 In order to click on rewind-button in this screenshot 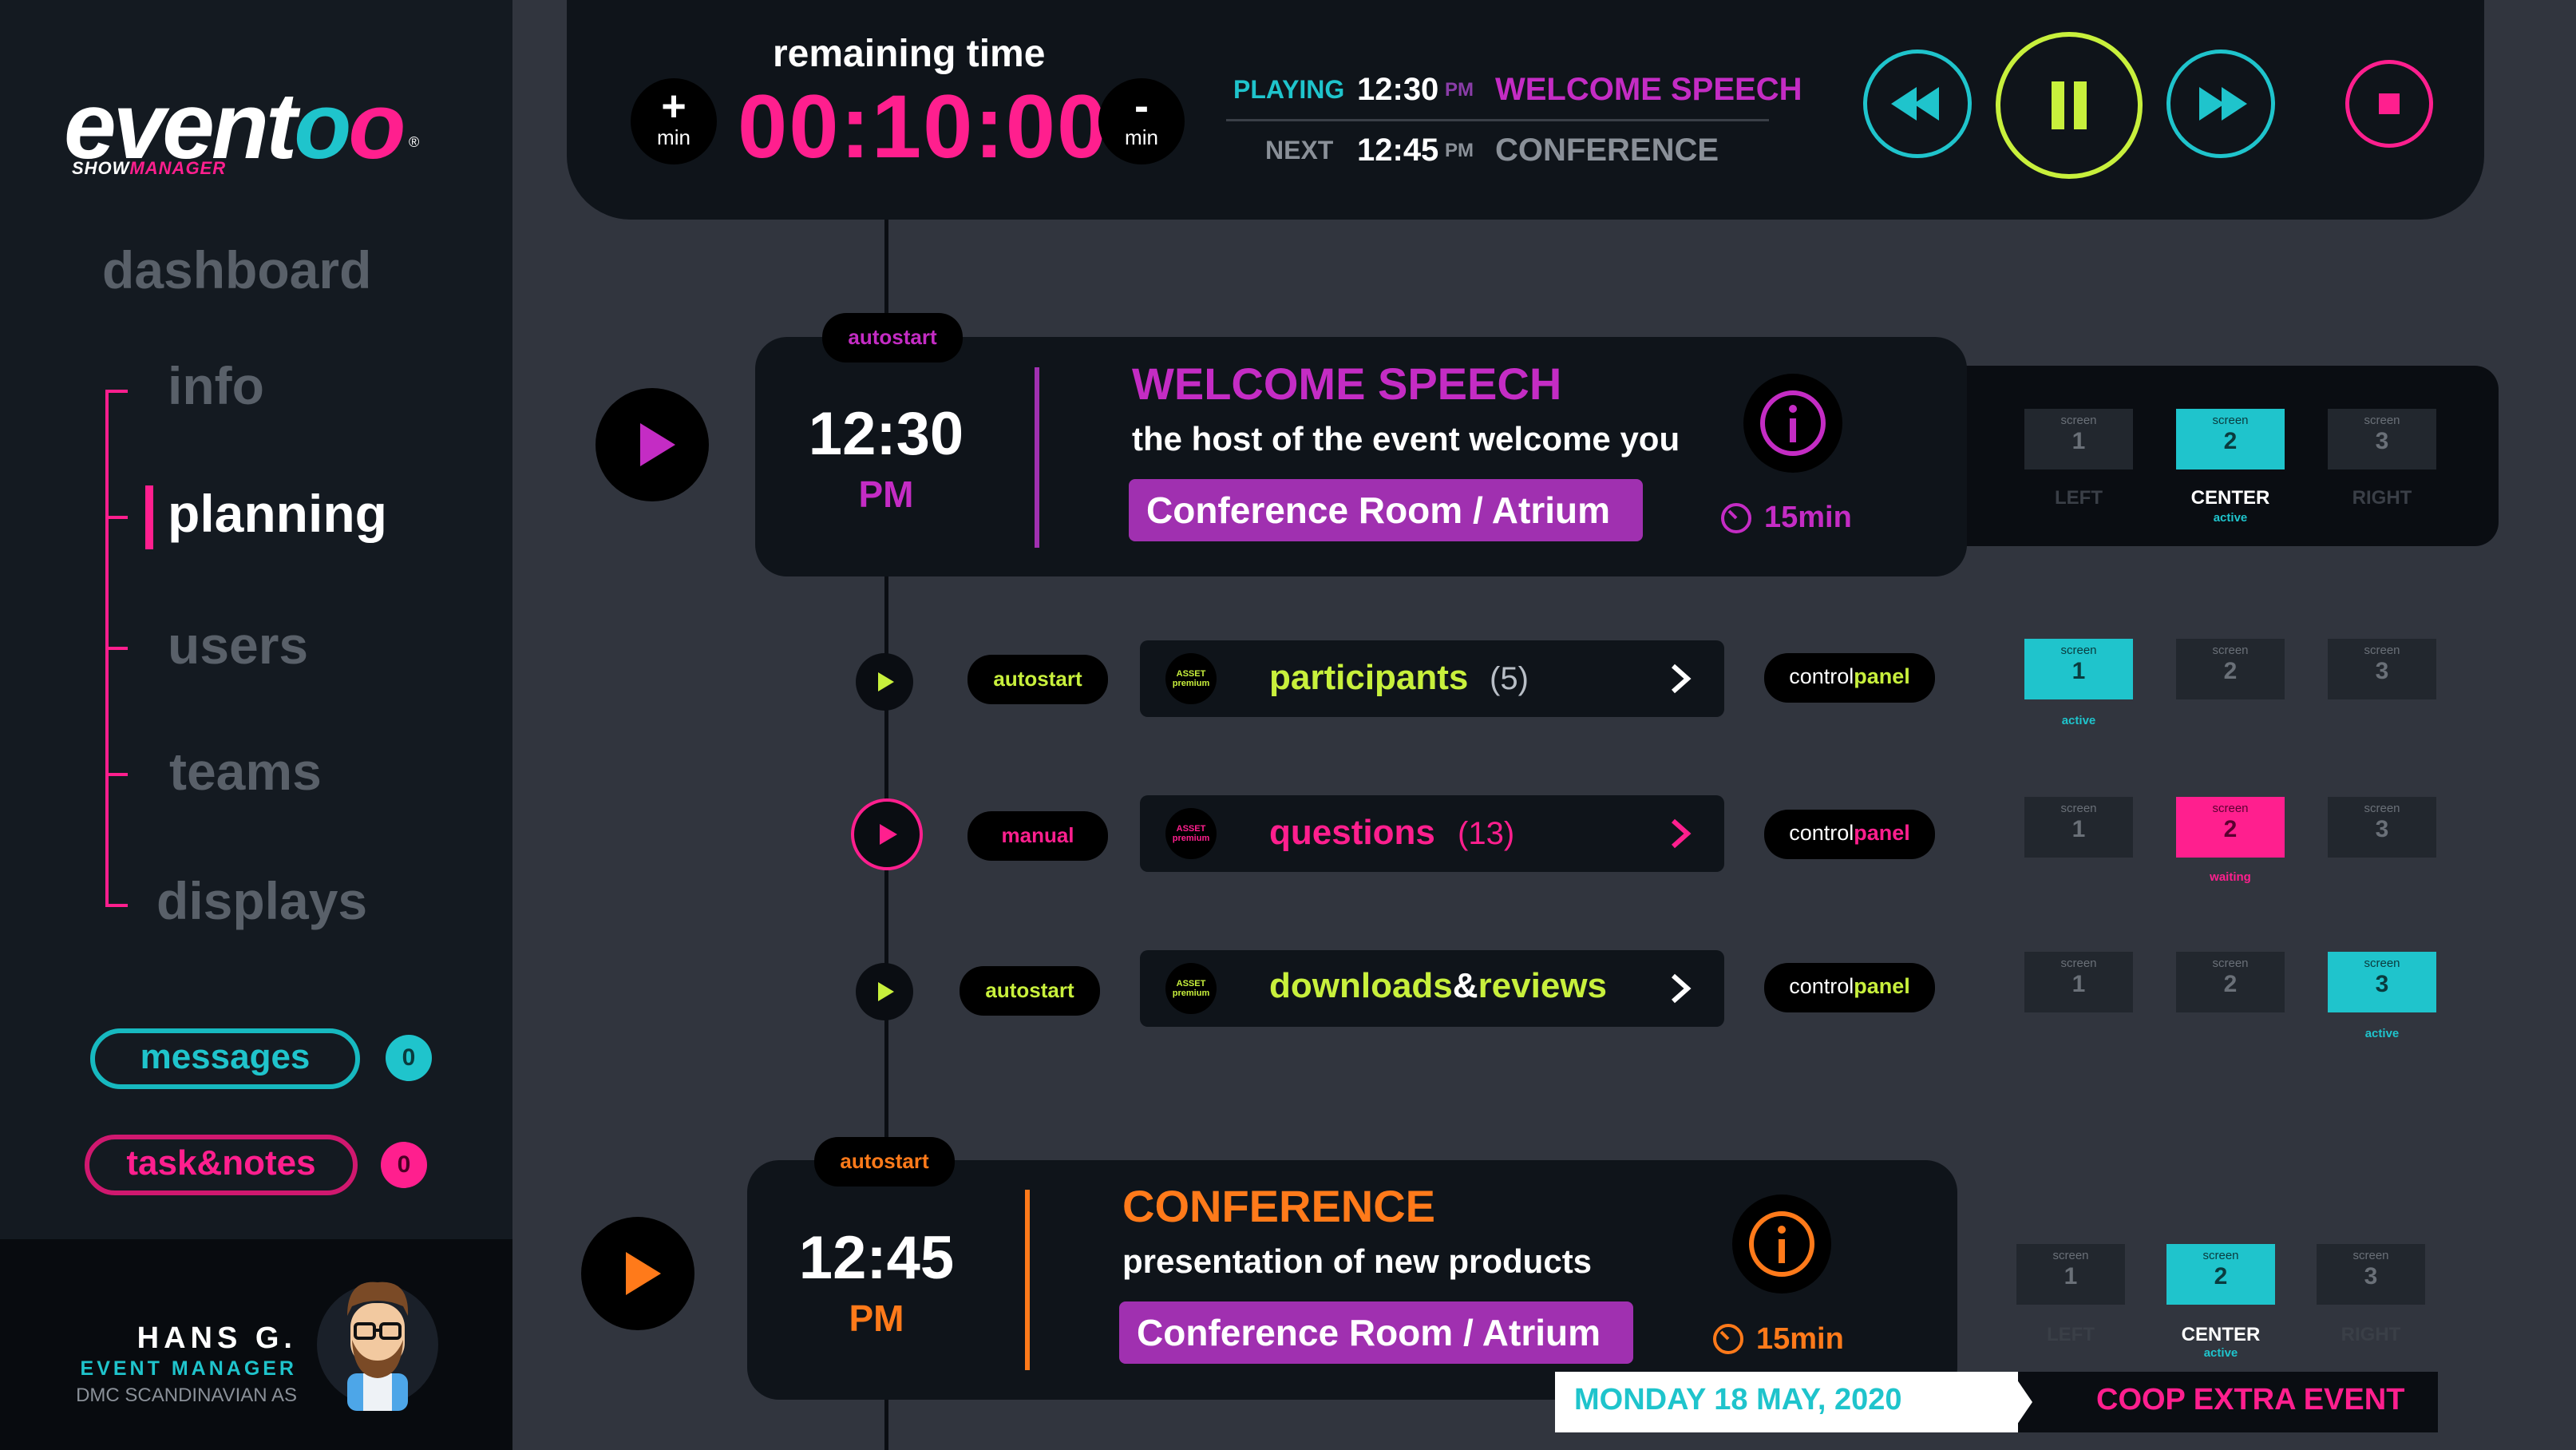, I will do `click(1917, 104)`.